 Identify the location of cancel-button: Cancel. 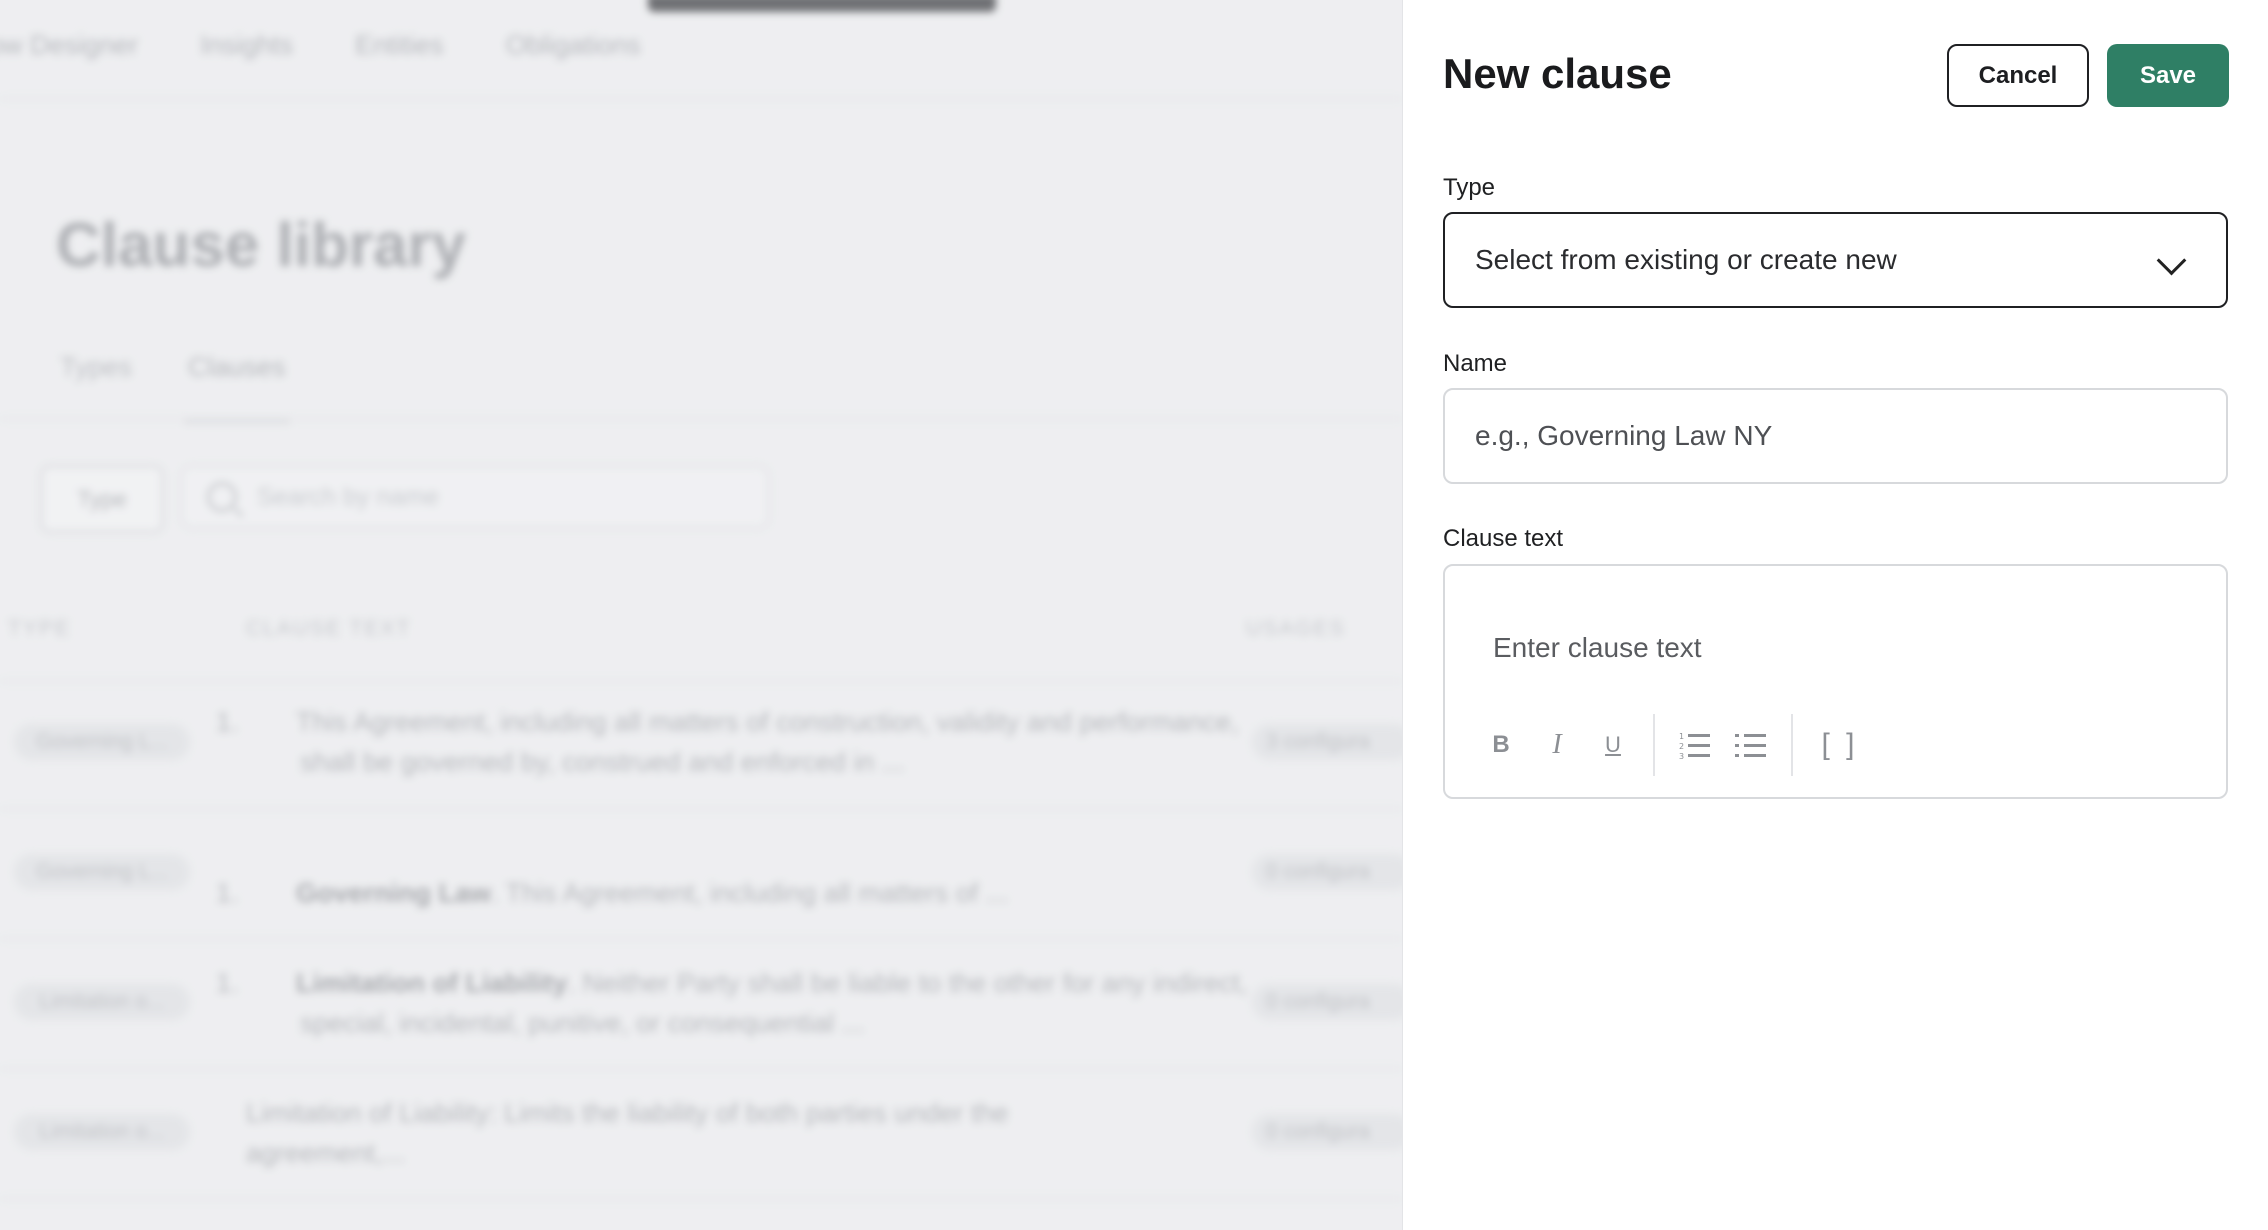
(2018, 75).